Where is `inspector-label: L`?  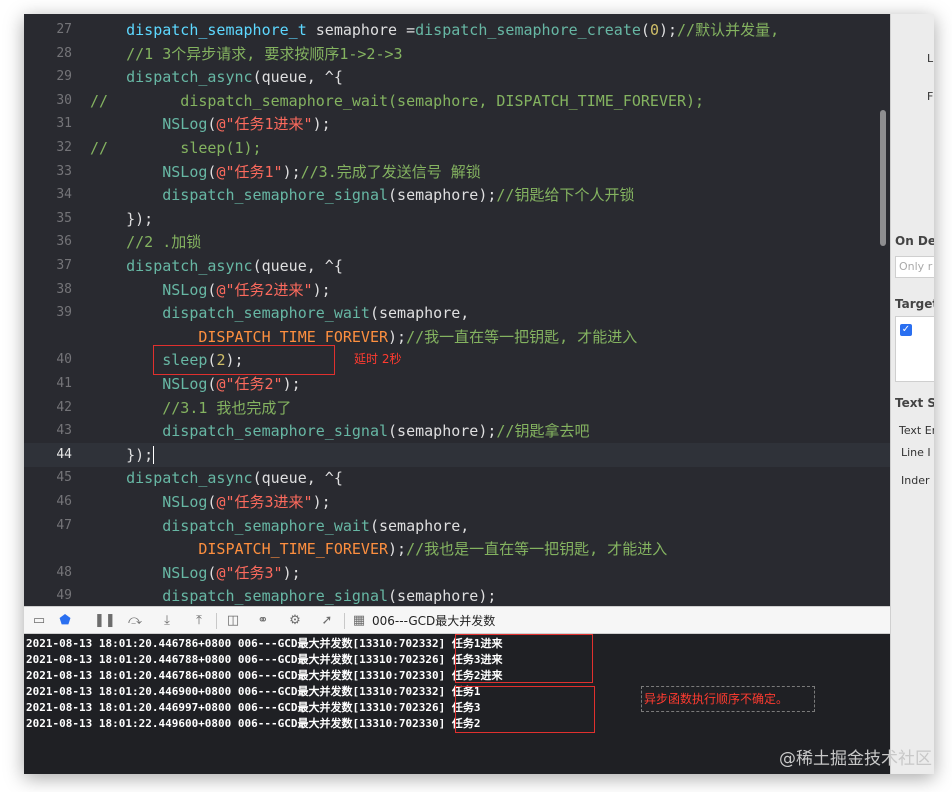
inspector-label: L is located at coordinates (930, 58).